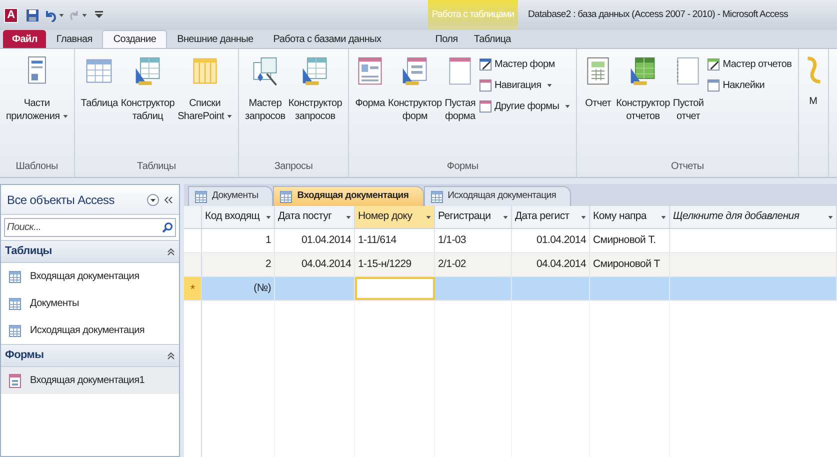 The image size is (837, 457). I want to click on ribbon-button: Пустая форма, so click(460, 89).